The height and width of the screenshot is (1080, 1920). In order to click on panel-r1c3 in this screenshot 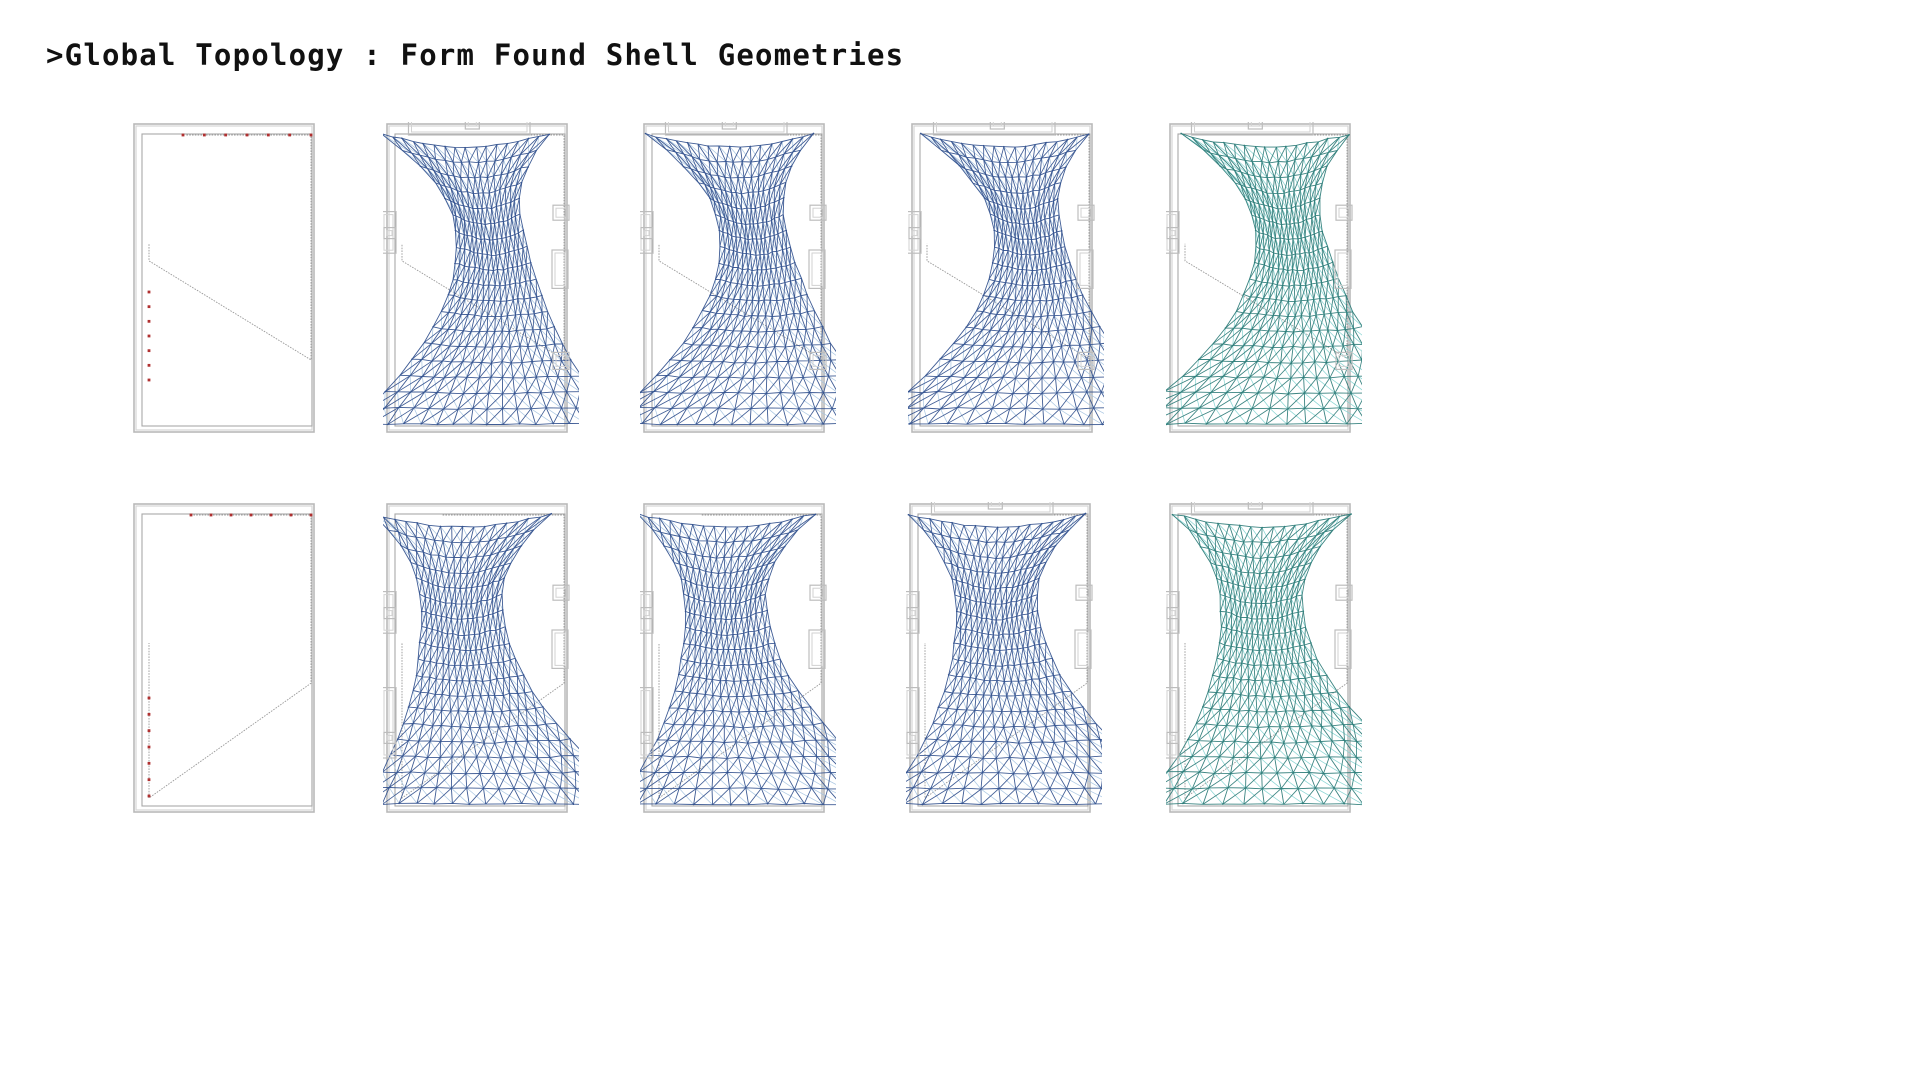, I will do `click(738, 282)`.